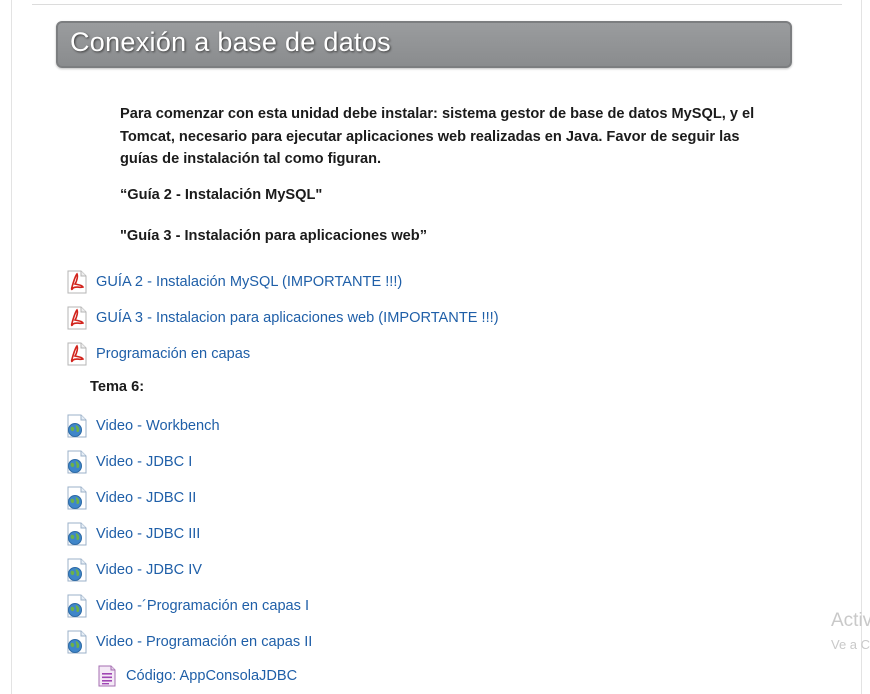 The width and height of the screenshot is (870, 694). What do you see at coordinates (11, 347) in the screenshot?
I see `page-left-border` at bounding box center [11, 347].